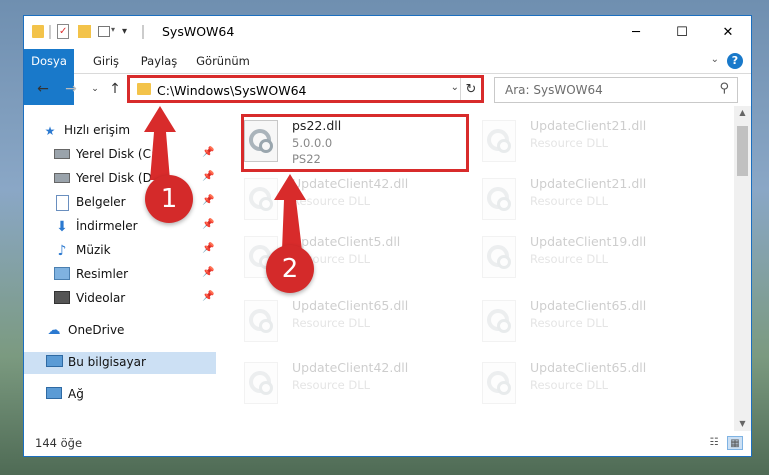 This screenshot has width=769, height=475. I want to click on step-badge-1: 1, so click(169, 199).